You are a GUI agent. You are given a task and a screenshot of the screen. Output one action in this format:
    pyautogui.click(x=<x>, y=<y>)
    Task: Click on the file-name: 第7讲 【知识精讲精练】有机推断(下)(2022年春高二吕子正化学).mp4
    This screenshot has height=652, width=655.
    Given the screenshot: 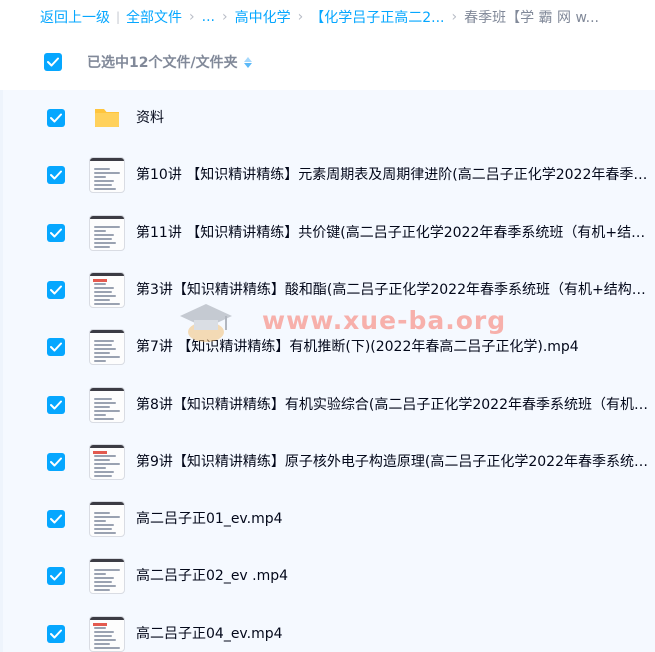 What is the action you would take?
    pyautogui.click(x=357, y=347)
    